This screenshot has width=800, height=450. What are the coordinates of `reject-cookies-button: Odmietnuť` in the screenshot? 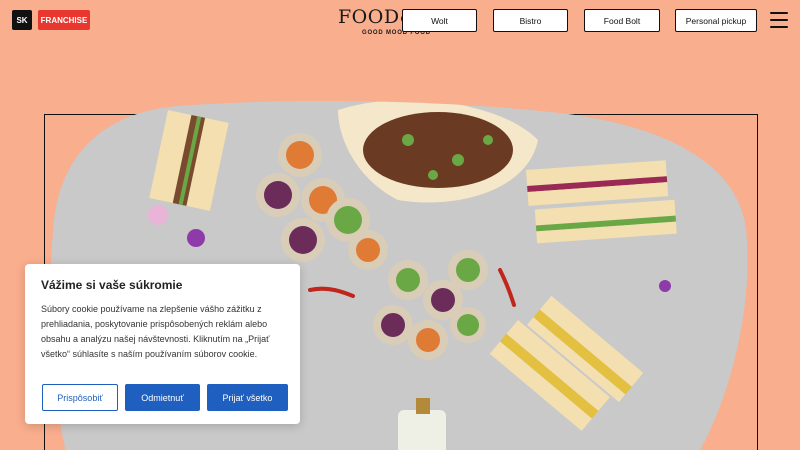 It's located at (162, 397).